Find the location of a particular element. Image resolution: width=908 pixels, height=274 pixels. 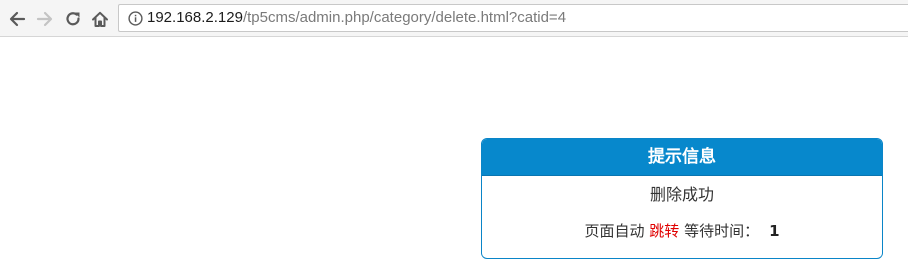

message-title: 提示信息 is located at coordinates (682, 157).